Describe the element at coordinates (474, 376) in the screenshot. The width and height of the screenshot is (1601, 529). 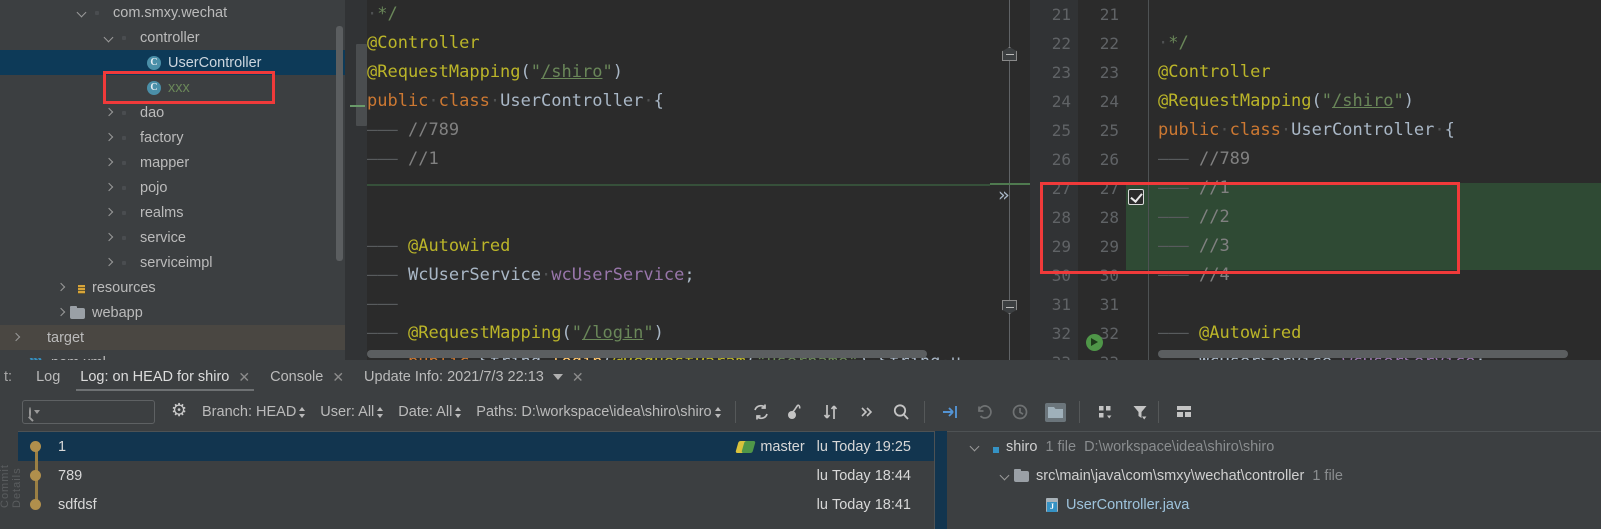
I see `tab-update-info: Update Info: 2021/7/3 22:13 ✕` at that location.